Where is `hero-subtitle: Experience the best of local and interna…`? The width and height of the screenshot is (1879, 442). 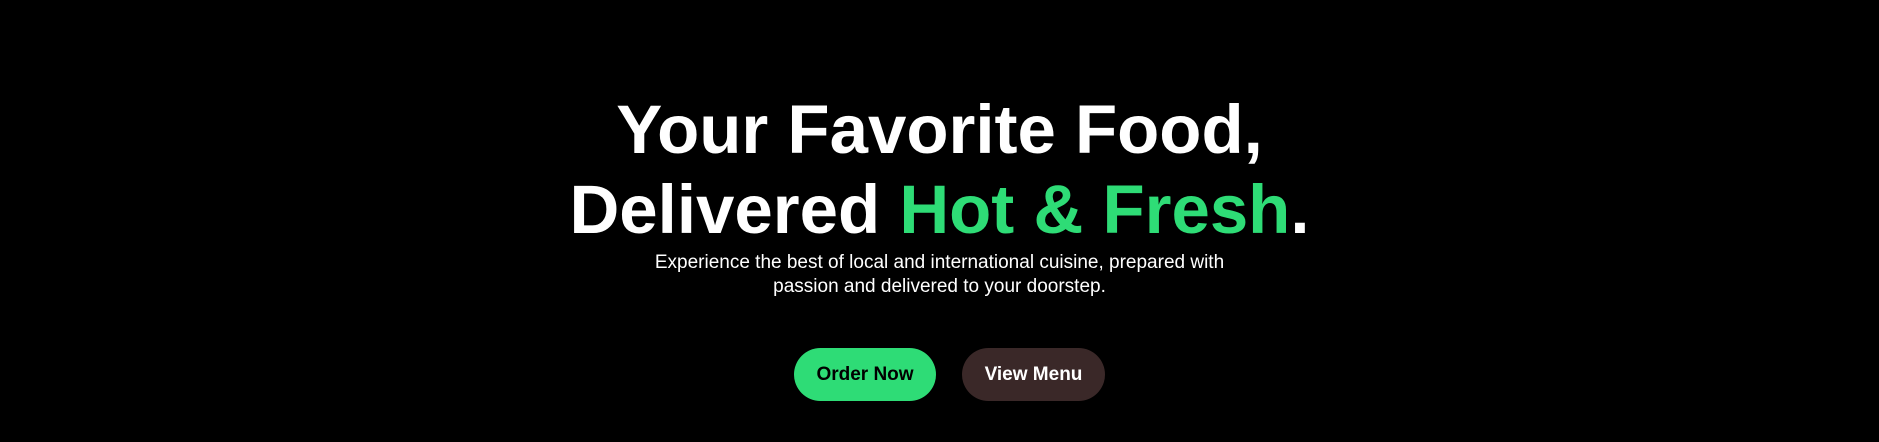
hero-subtitle: Experience the best of local and interna… is located at coordinates (939, 275).